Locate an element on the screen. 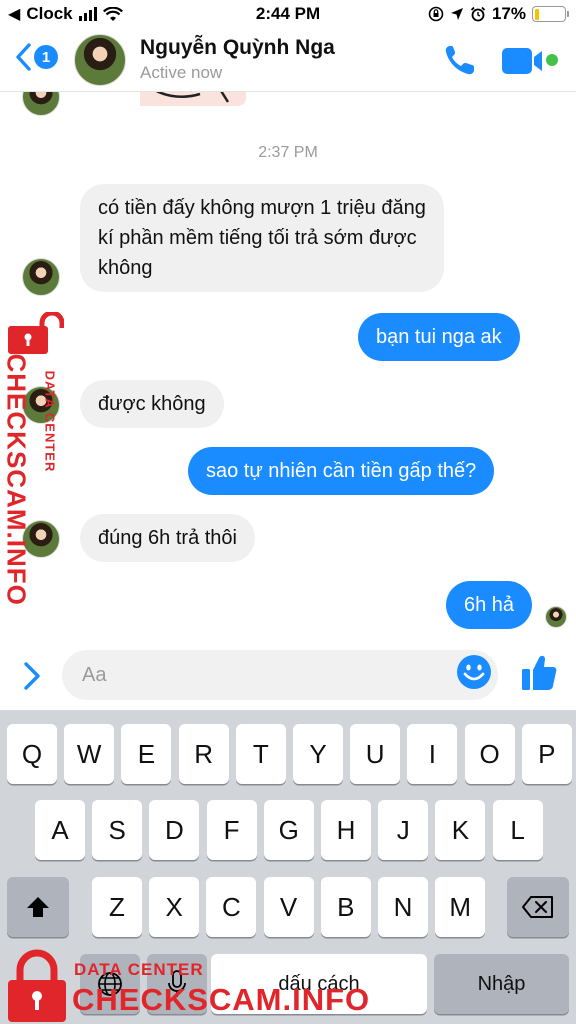 The height and width of the screenshot is (1024, 576). chevron-left-icon is located at coordinates (23, 57).